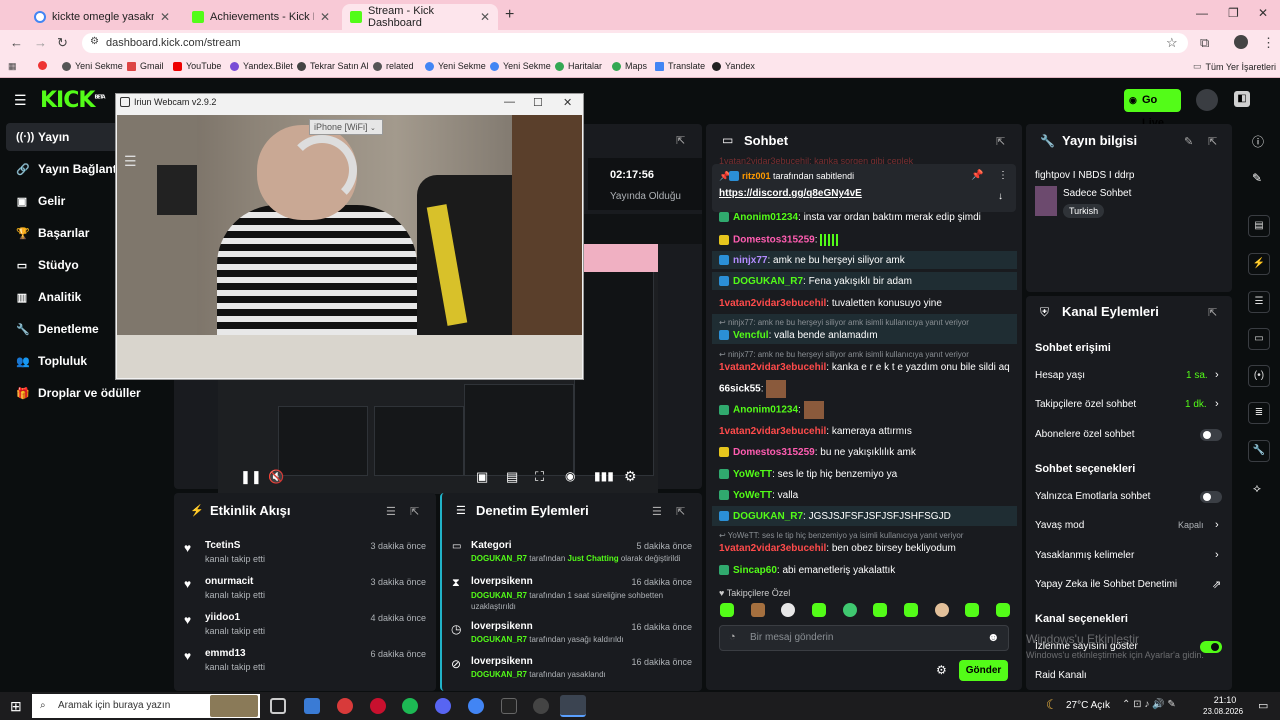 The image size is (1280, 720). I want to click on camera-icon: ◉, so click(570, 476).